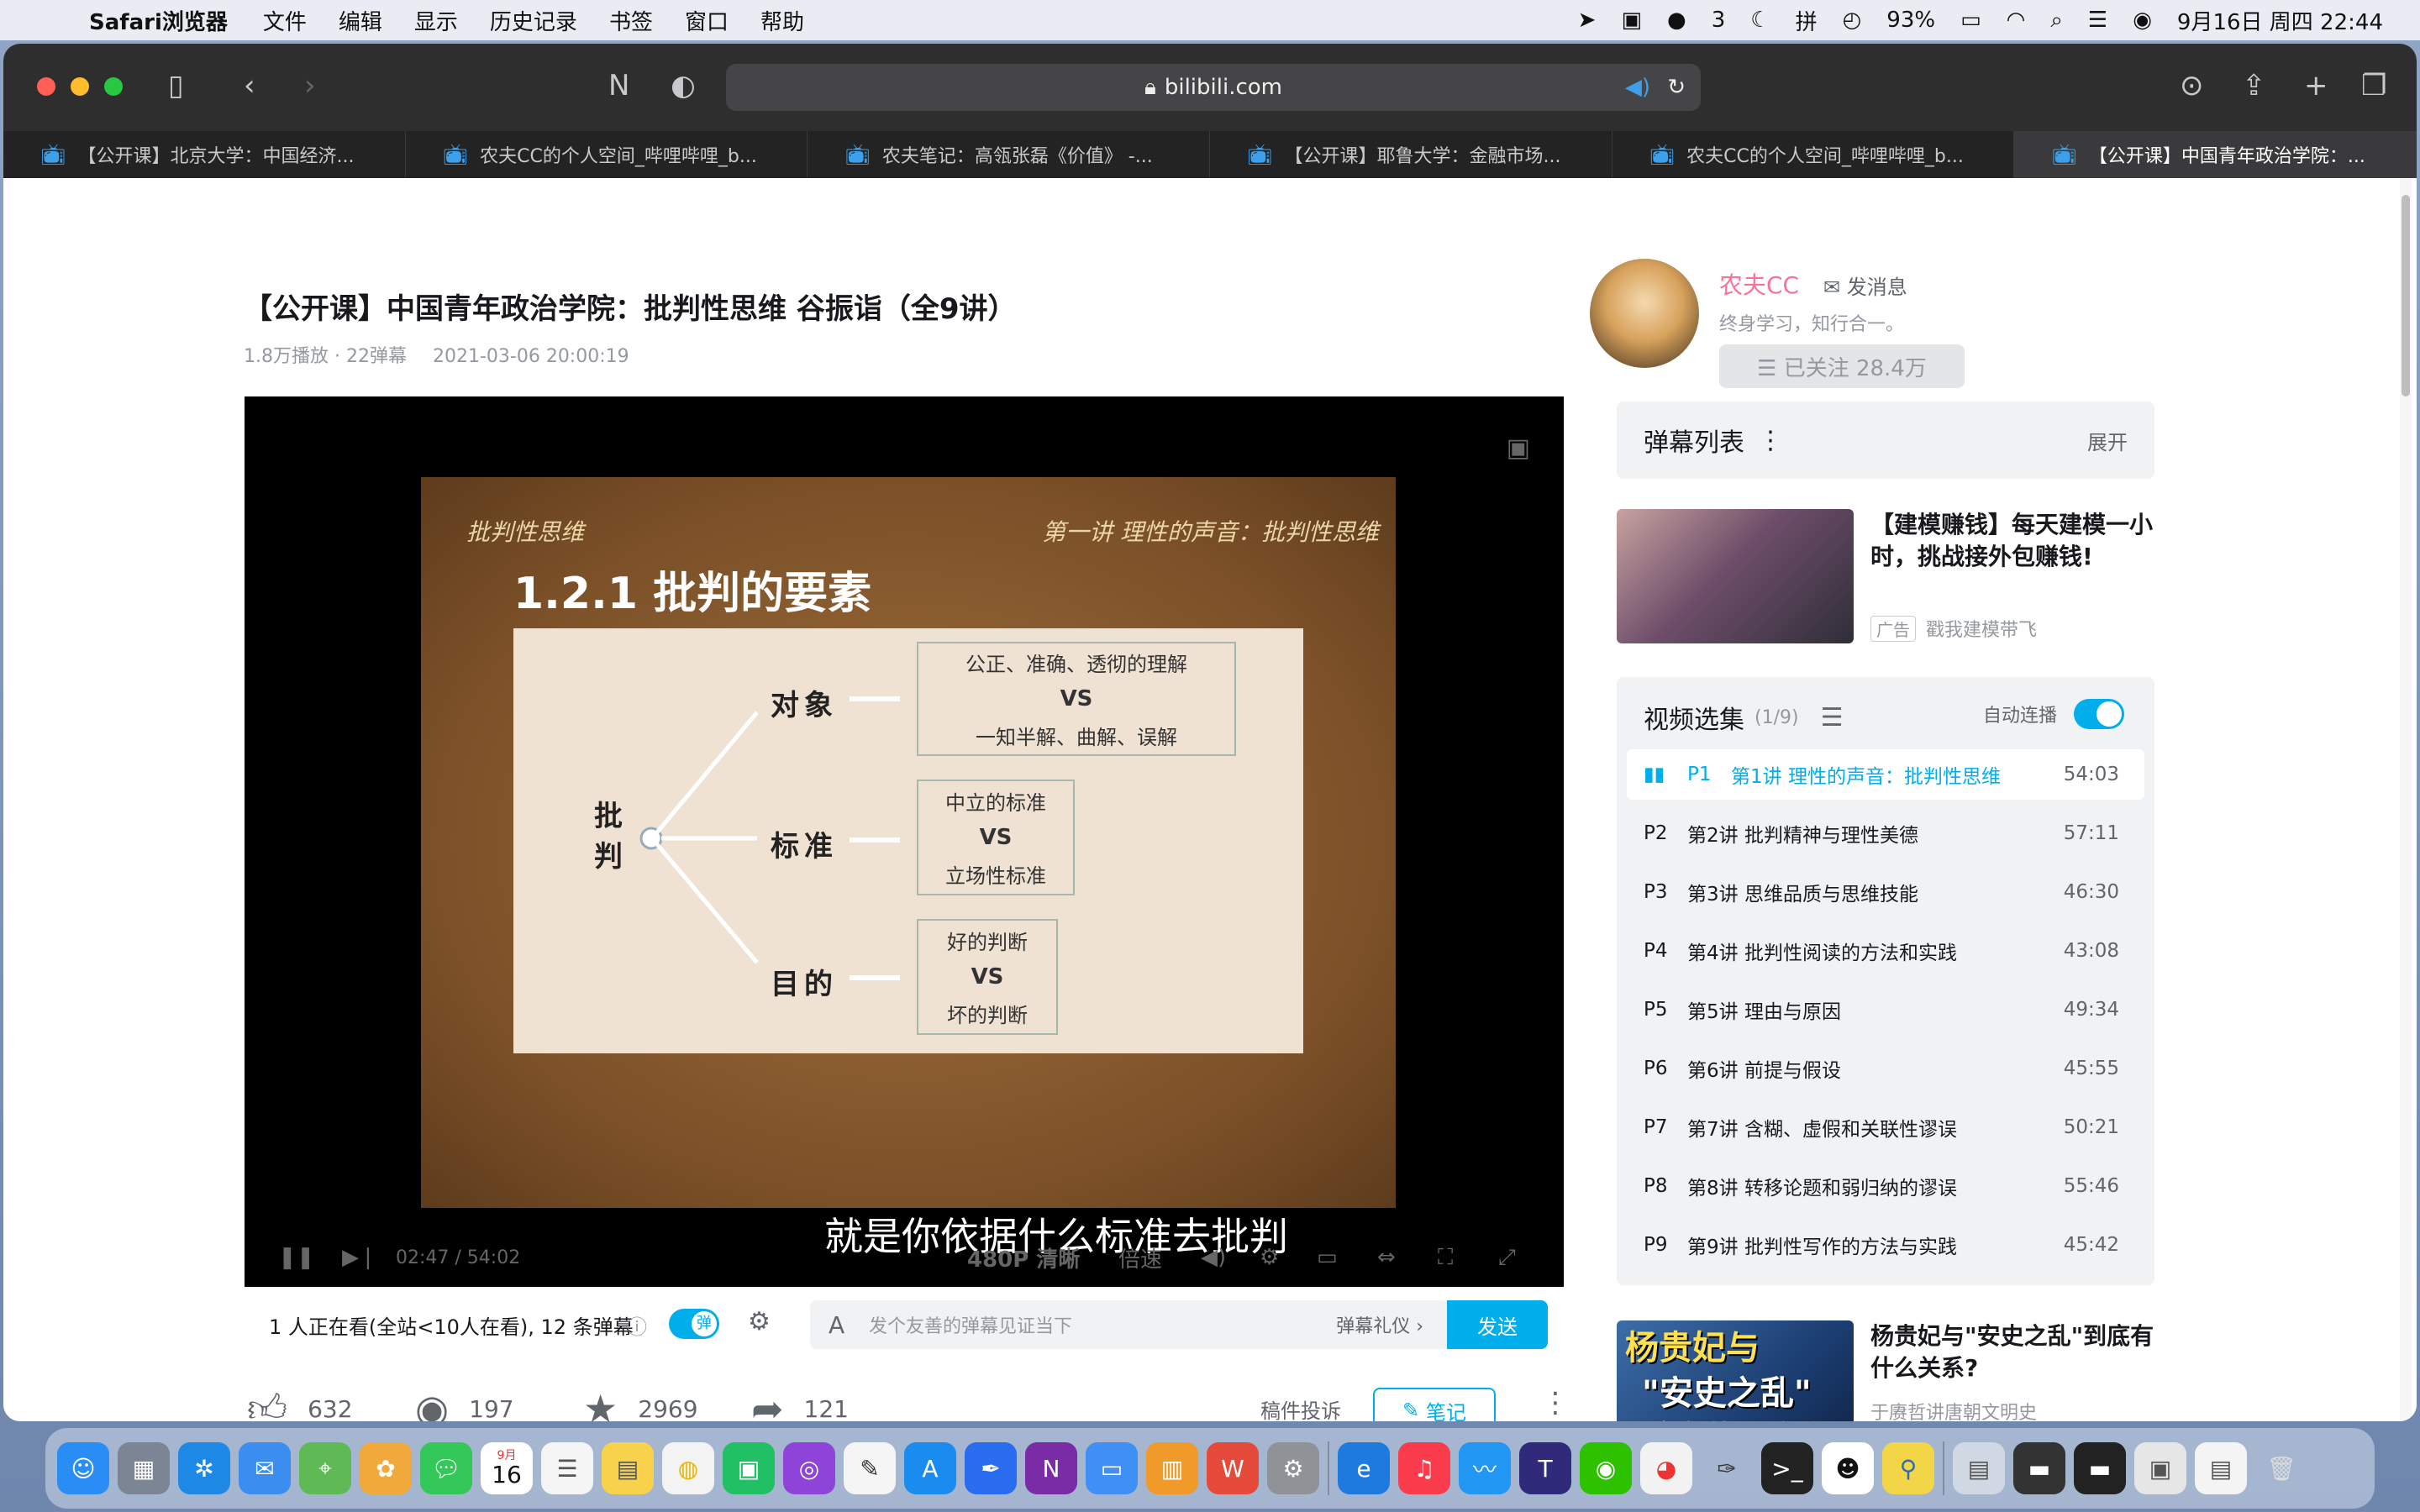  What do you see at coordinates (1666, 1468) in the screenshot?
I see `chrome-icon: ◕` at bounding box center [1666, 1468].